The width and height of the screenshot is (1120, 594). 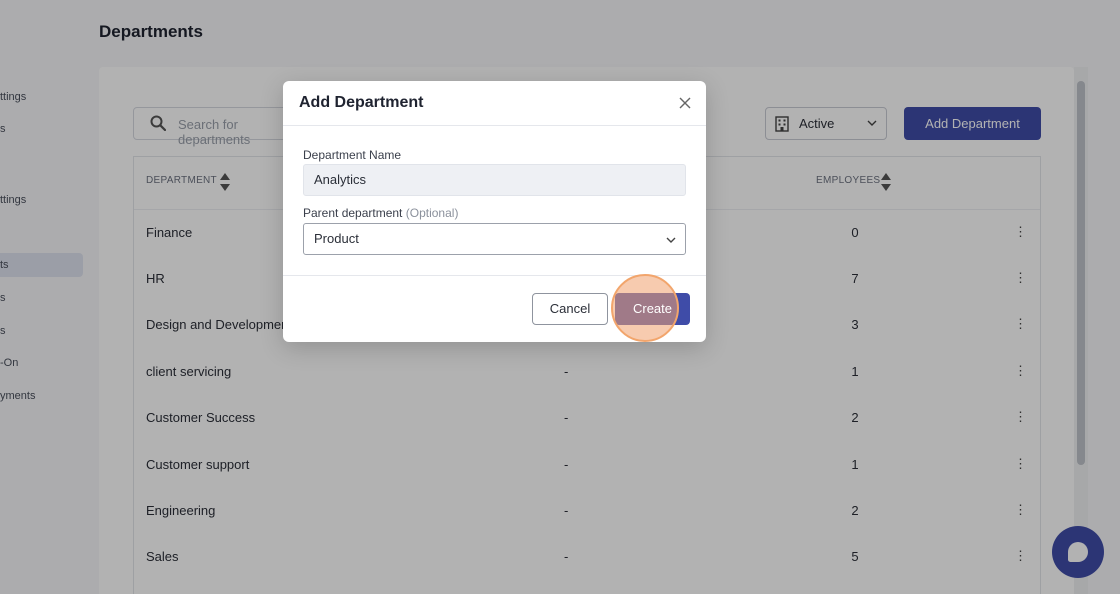 What do you see at coordinates (494, 239) in the screenshot?
I see `parent-department-select: Product` at bounding box center [494, 239].